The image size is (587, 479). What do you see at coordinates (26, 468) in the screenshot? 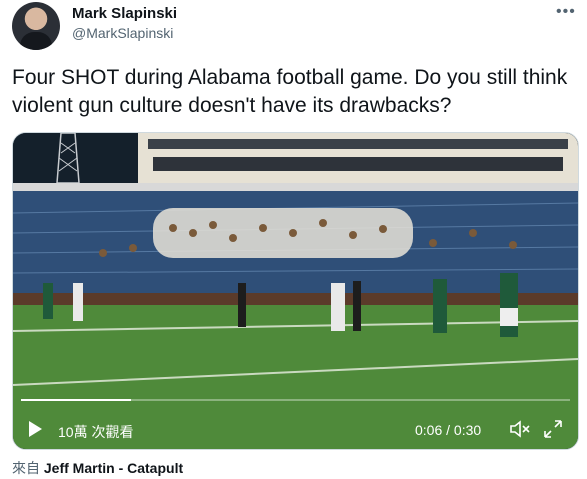
I see `source-prefix: 來自` at bounding box center [26, 468].